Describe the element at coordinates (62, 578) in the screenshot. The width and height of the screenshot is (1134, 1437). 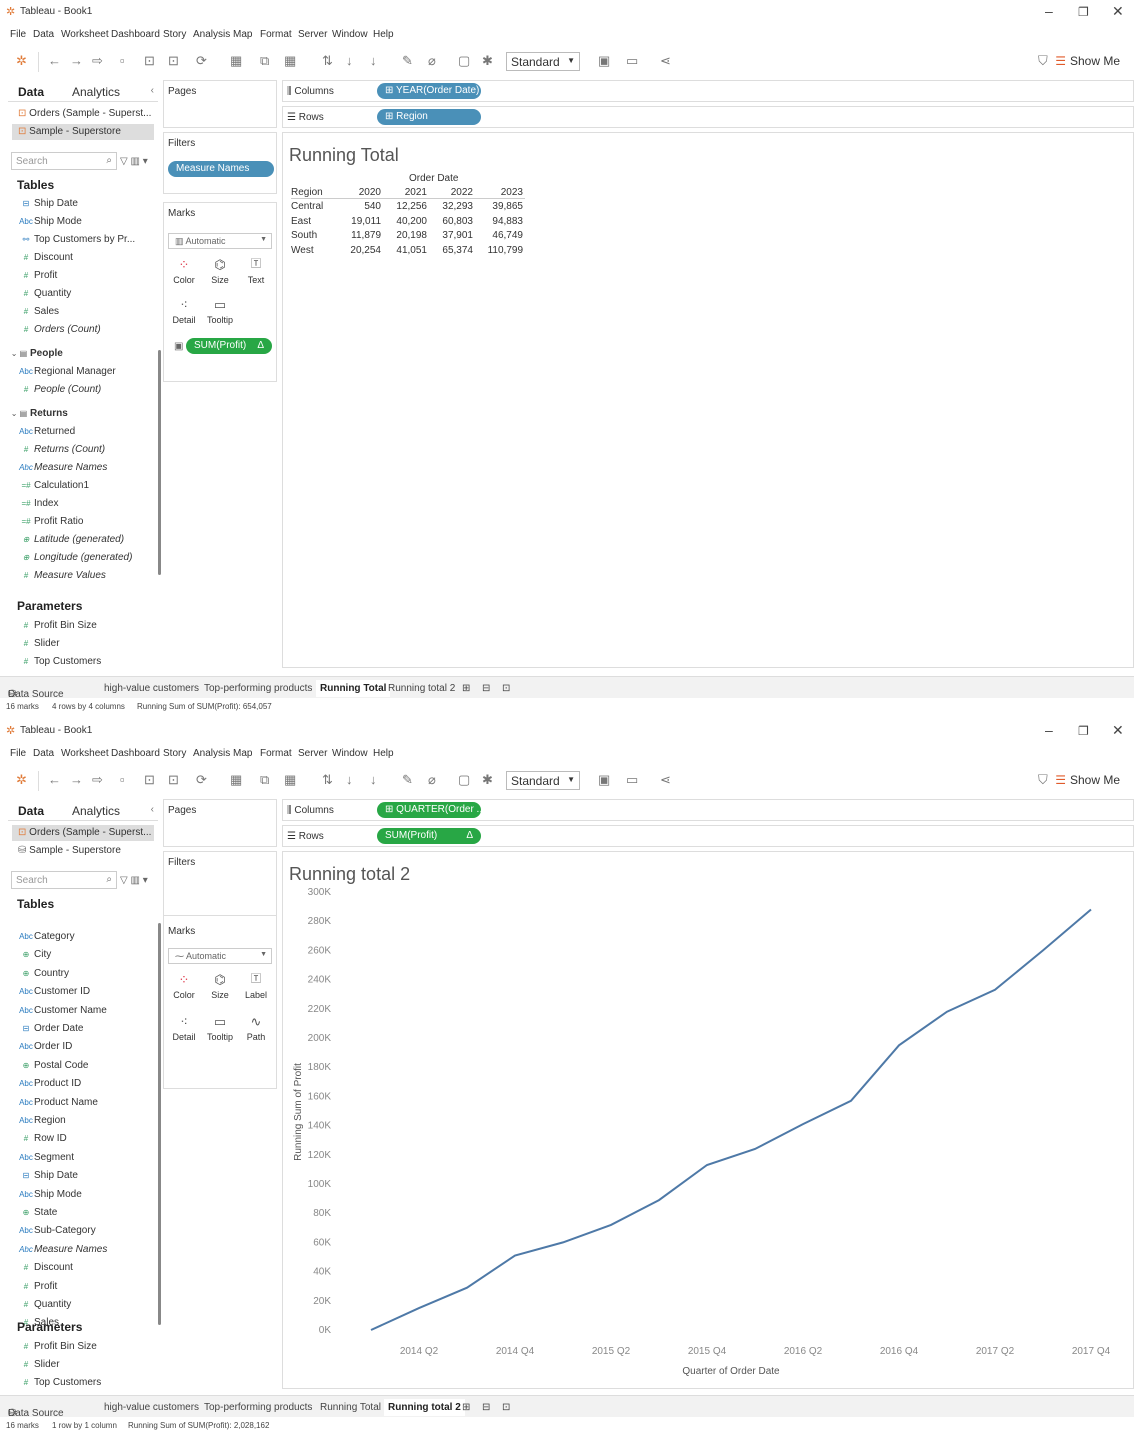
I see `field-item: # Measure Values` at that location.